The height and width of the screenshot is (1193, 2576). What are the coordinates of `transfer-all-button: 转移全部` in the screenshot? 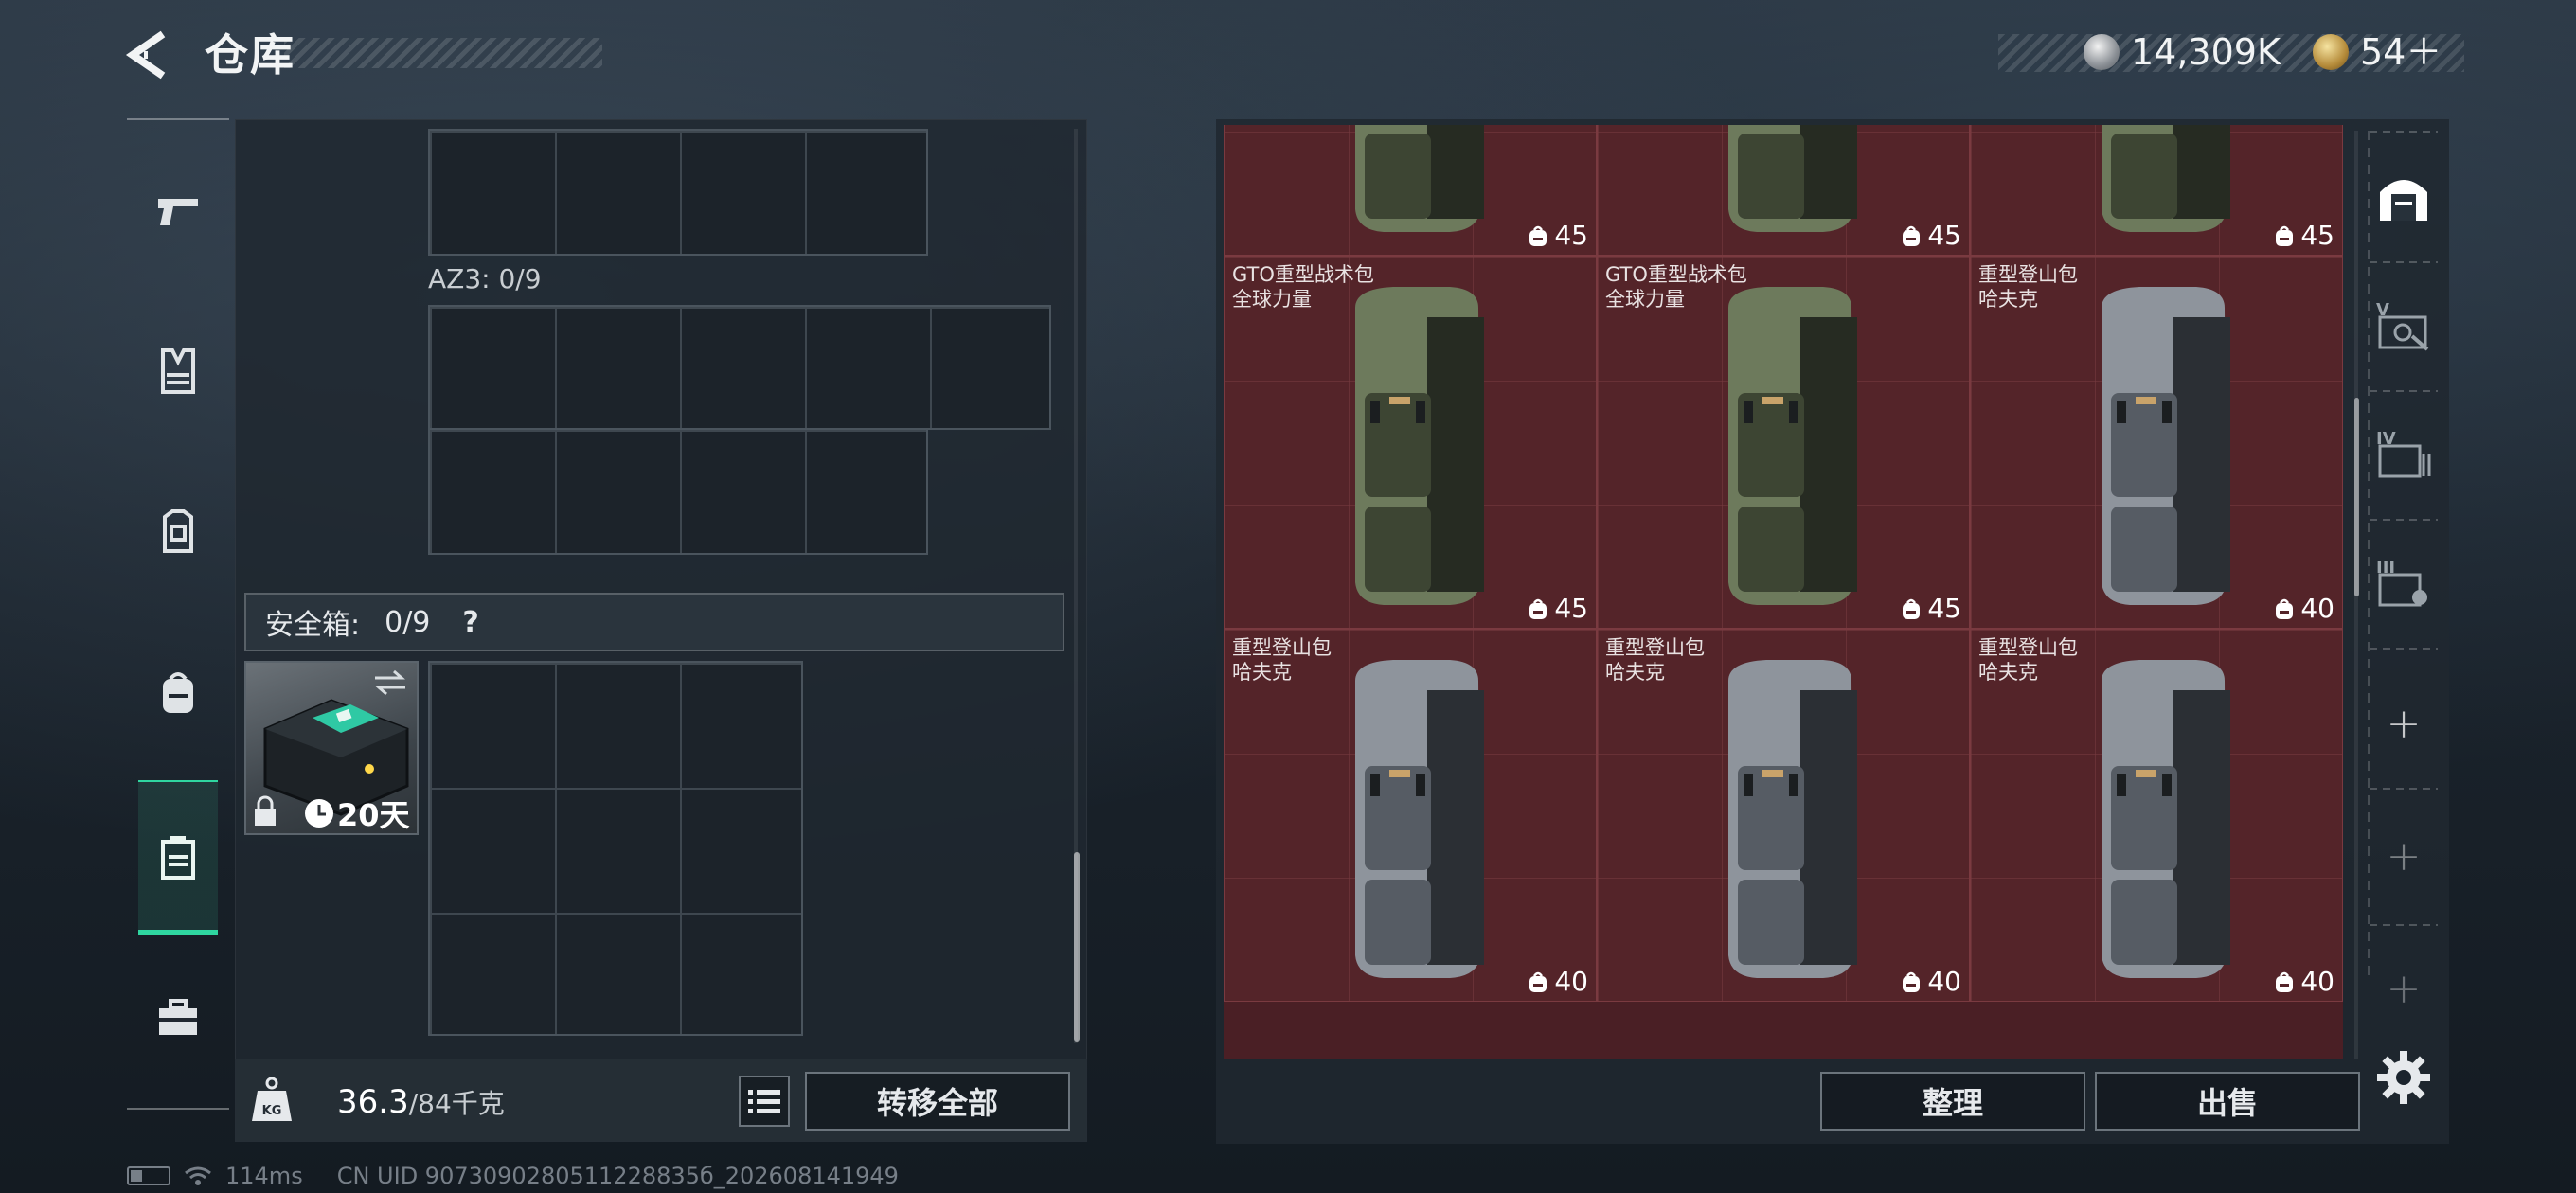 It's located at (937, 1101).